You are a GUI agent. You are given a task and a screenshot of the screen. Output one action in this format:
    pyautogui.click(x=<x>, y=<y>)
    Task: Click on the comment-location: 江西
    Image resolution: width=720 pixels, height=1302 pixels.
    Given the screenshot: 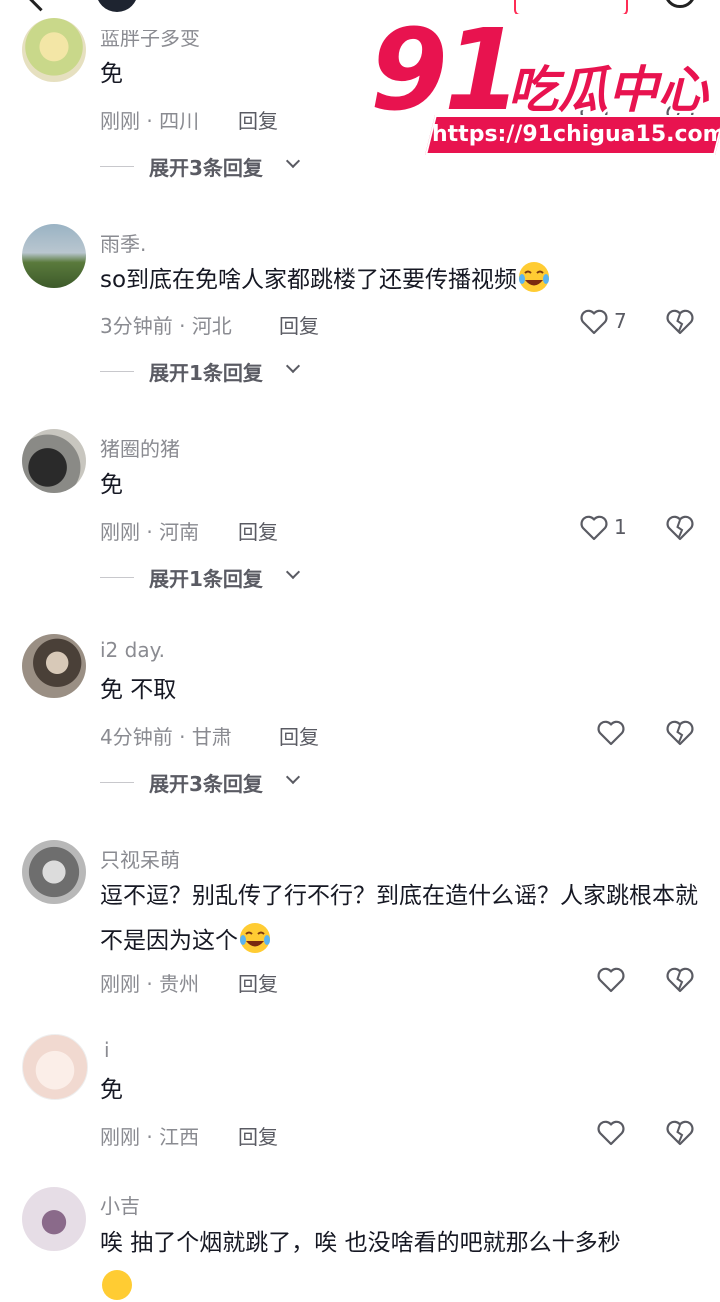 What is the action you would take?
    pyautogui.click(x=179, y=1137)
    